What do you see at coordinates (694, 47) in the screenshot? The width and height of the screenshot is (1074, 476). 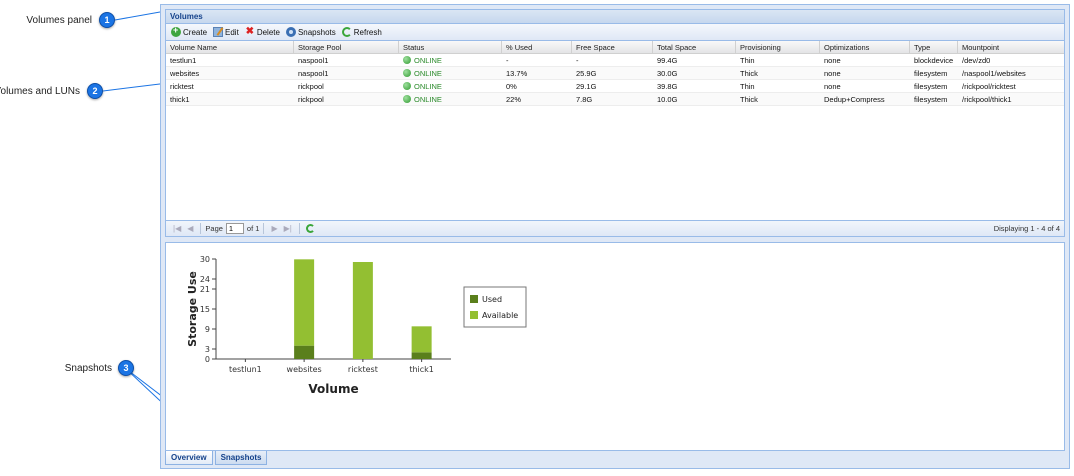 I see `col-header-total-space: Total Space` at bounding box center [694, 47].